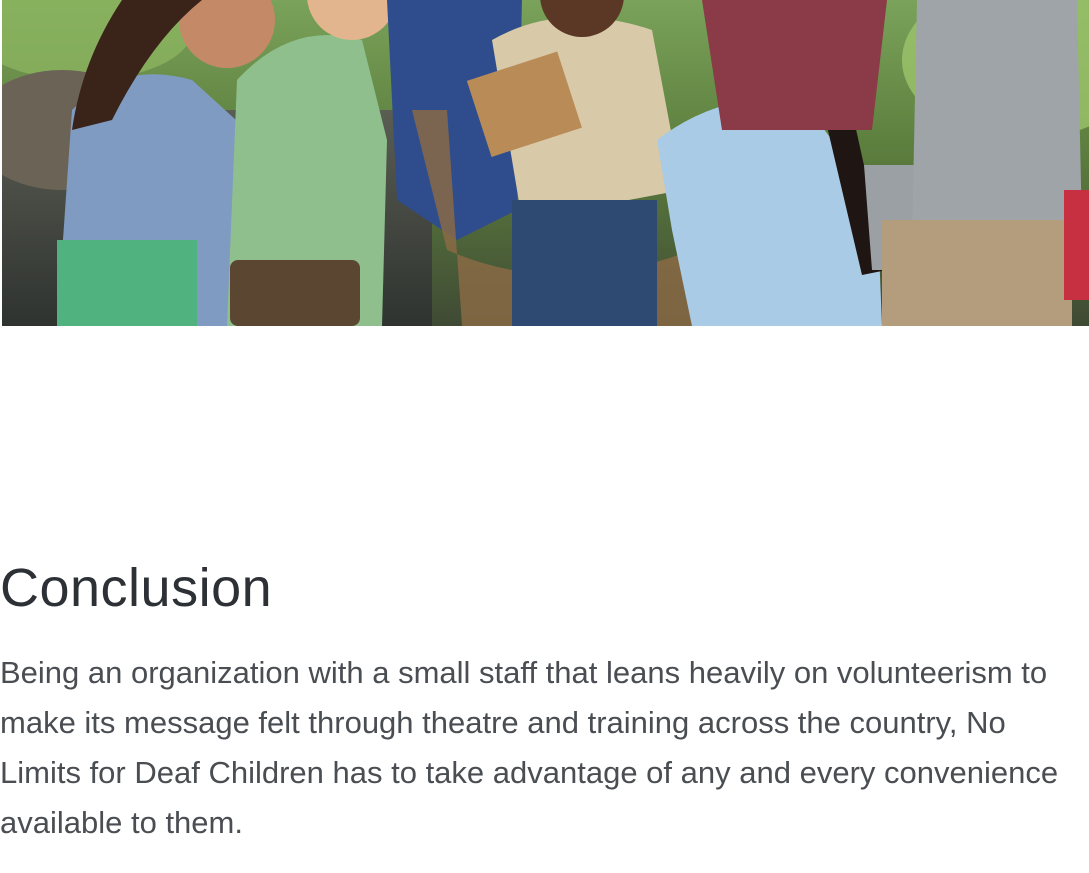 Image resolution: width=1089 pixels, height=873 pixels. Describe the element at coordinates (136, 588) in the screenshot. I see `section-heading: Conclusion` at that location.